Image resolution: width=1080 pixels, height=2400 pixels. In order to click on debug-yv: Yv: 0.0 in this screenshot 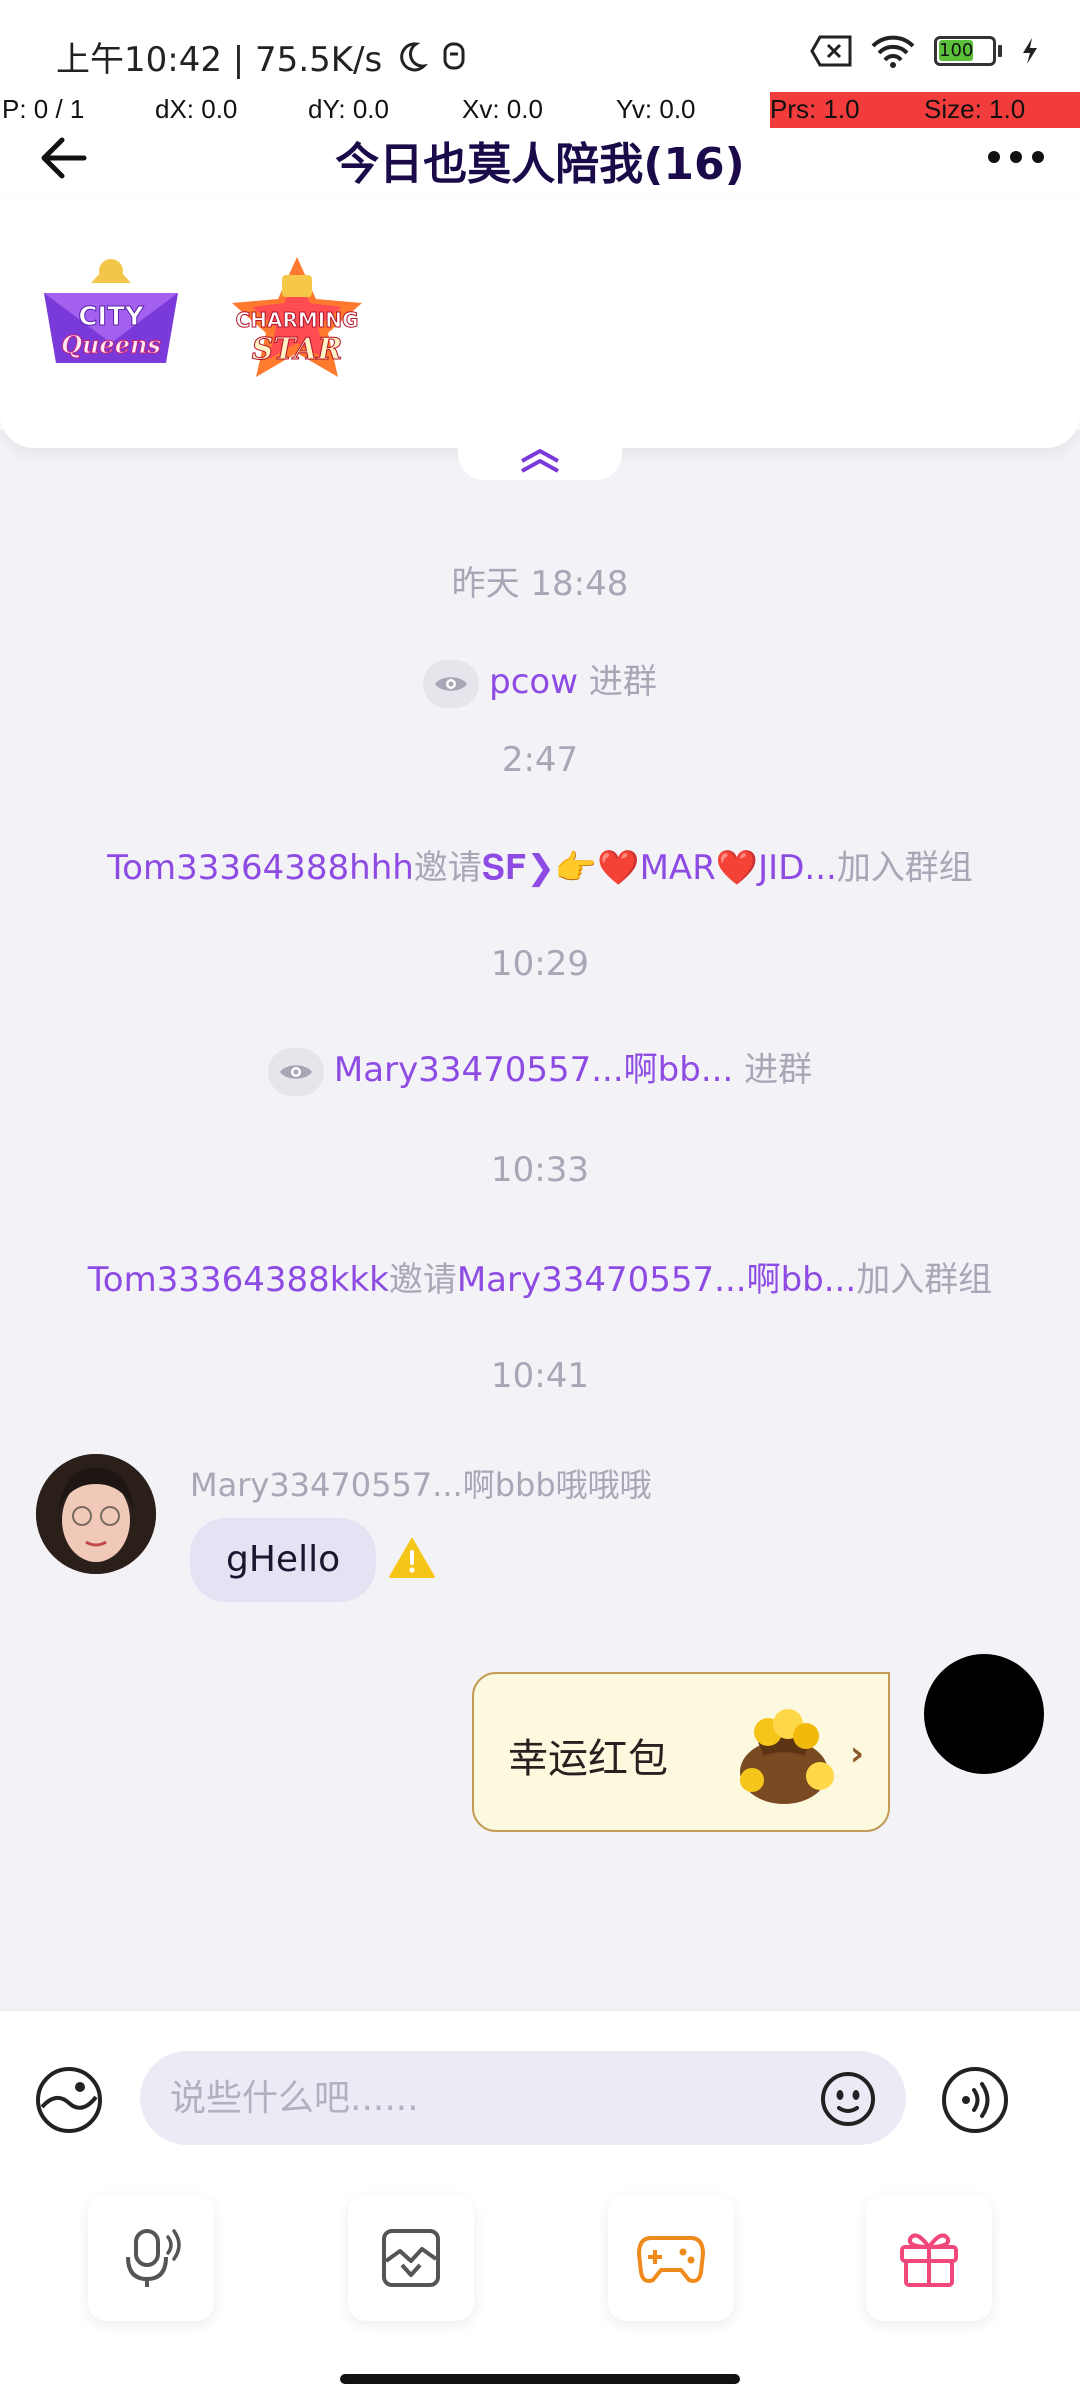, I will do `click(656, 109)`.